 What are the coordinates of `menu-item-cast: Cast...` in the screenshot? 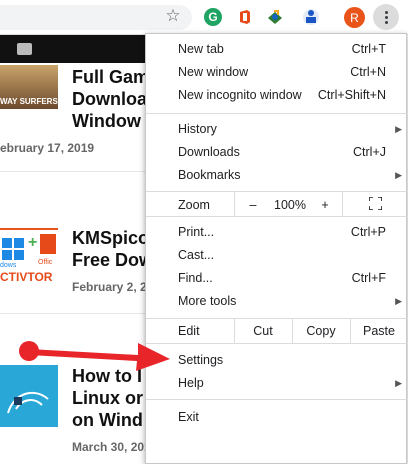 It's located at (277, 255).